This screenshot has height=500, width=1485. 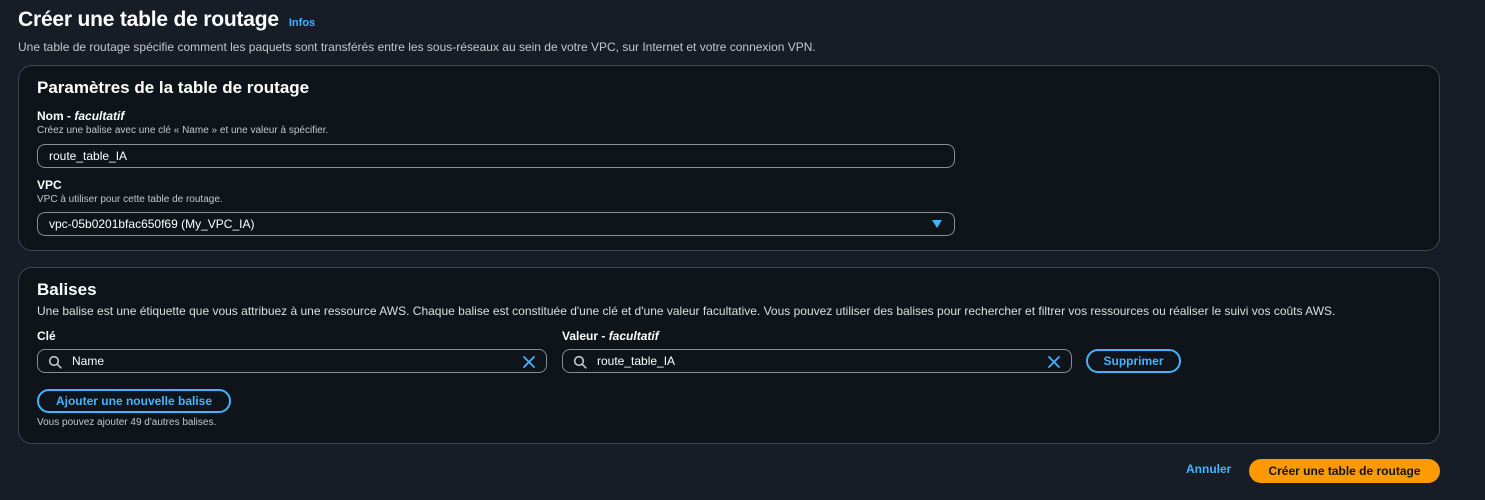 I want to click on title-row: Créer une table de routage Infos, so click(x=417, y=20).